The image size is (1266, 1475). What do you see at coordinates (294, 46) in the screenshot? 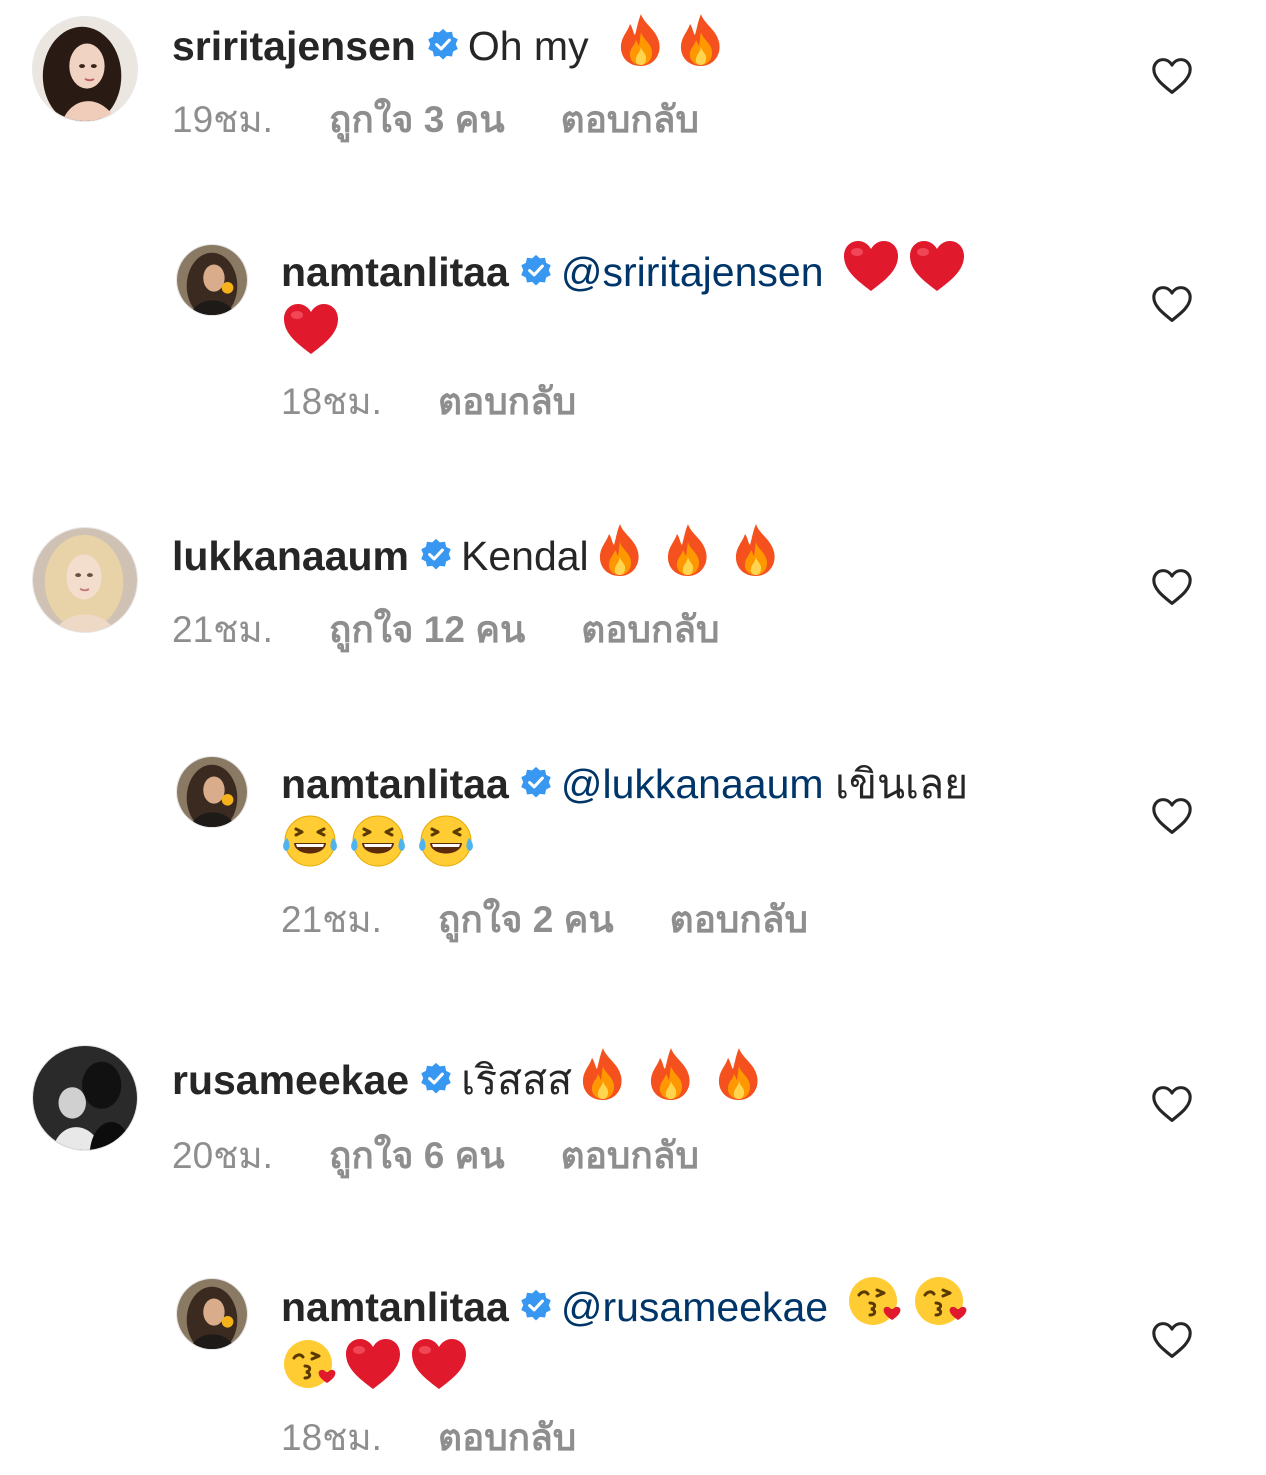
I see `username: sriritajensen` at bounding box center [294, 46].